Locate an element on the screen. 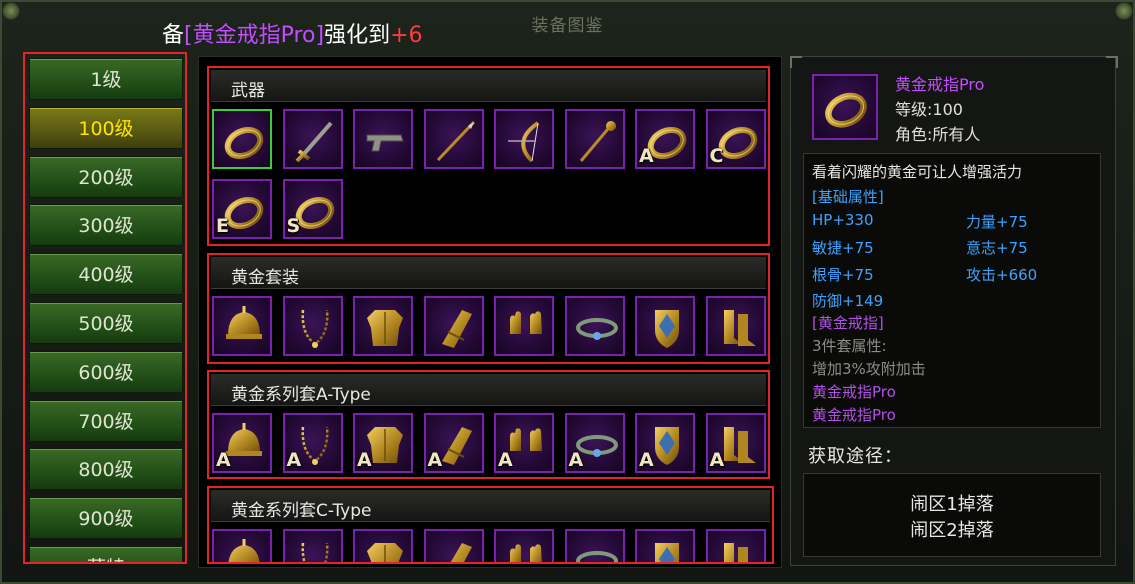 The width and height of the screenshot is (1135, 584). equipment-slot: E is located at coordinates (242, 209).